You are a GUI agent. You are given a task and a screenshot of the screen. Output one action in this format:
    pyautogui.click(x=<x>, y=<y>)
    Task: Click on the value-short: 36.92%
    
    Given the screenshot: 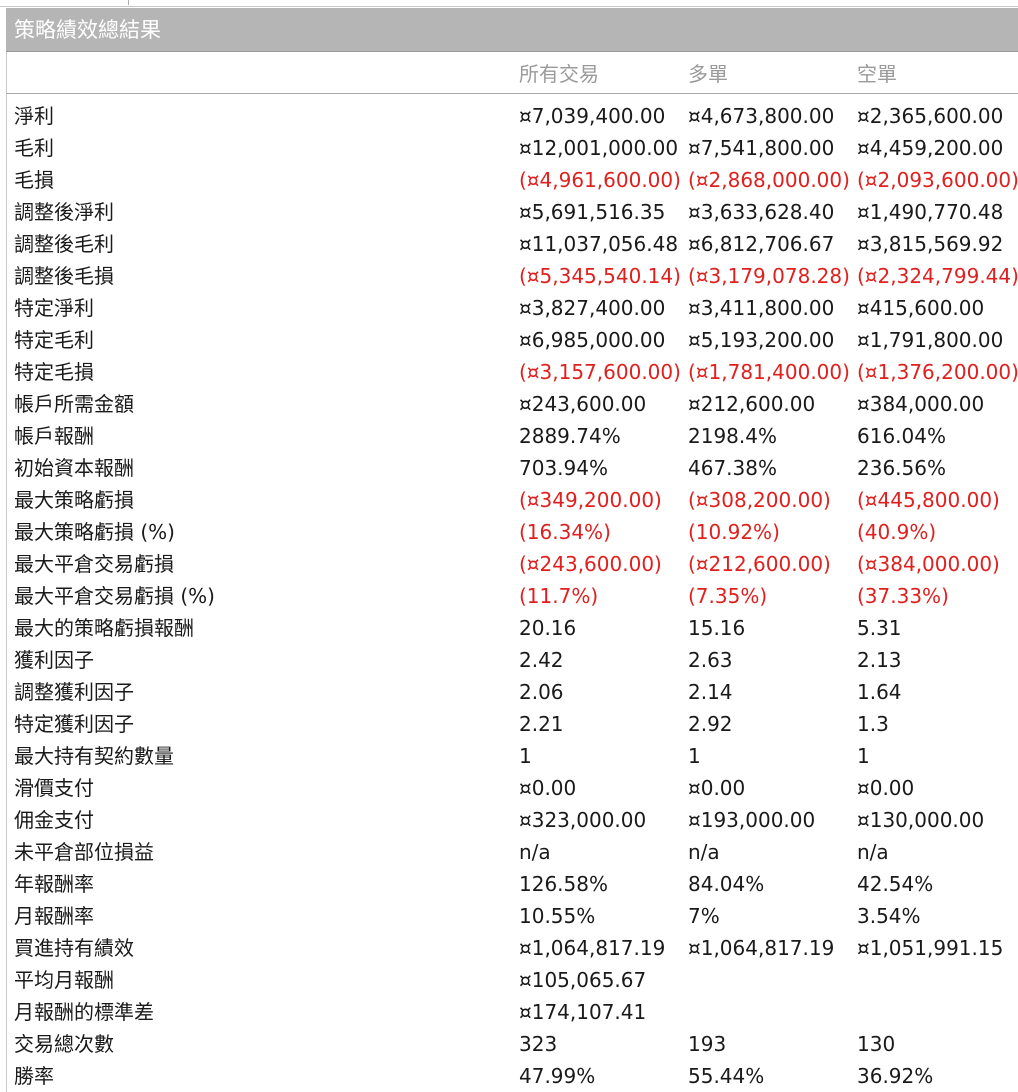 What is the action you would take?
    pyautogui.click(x=895, y=1076)
    